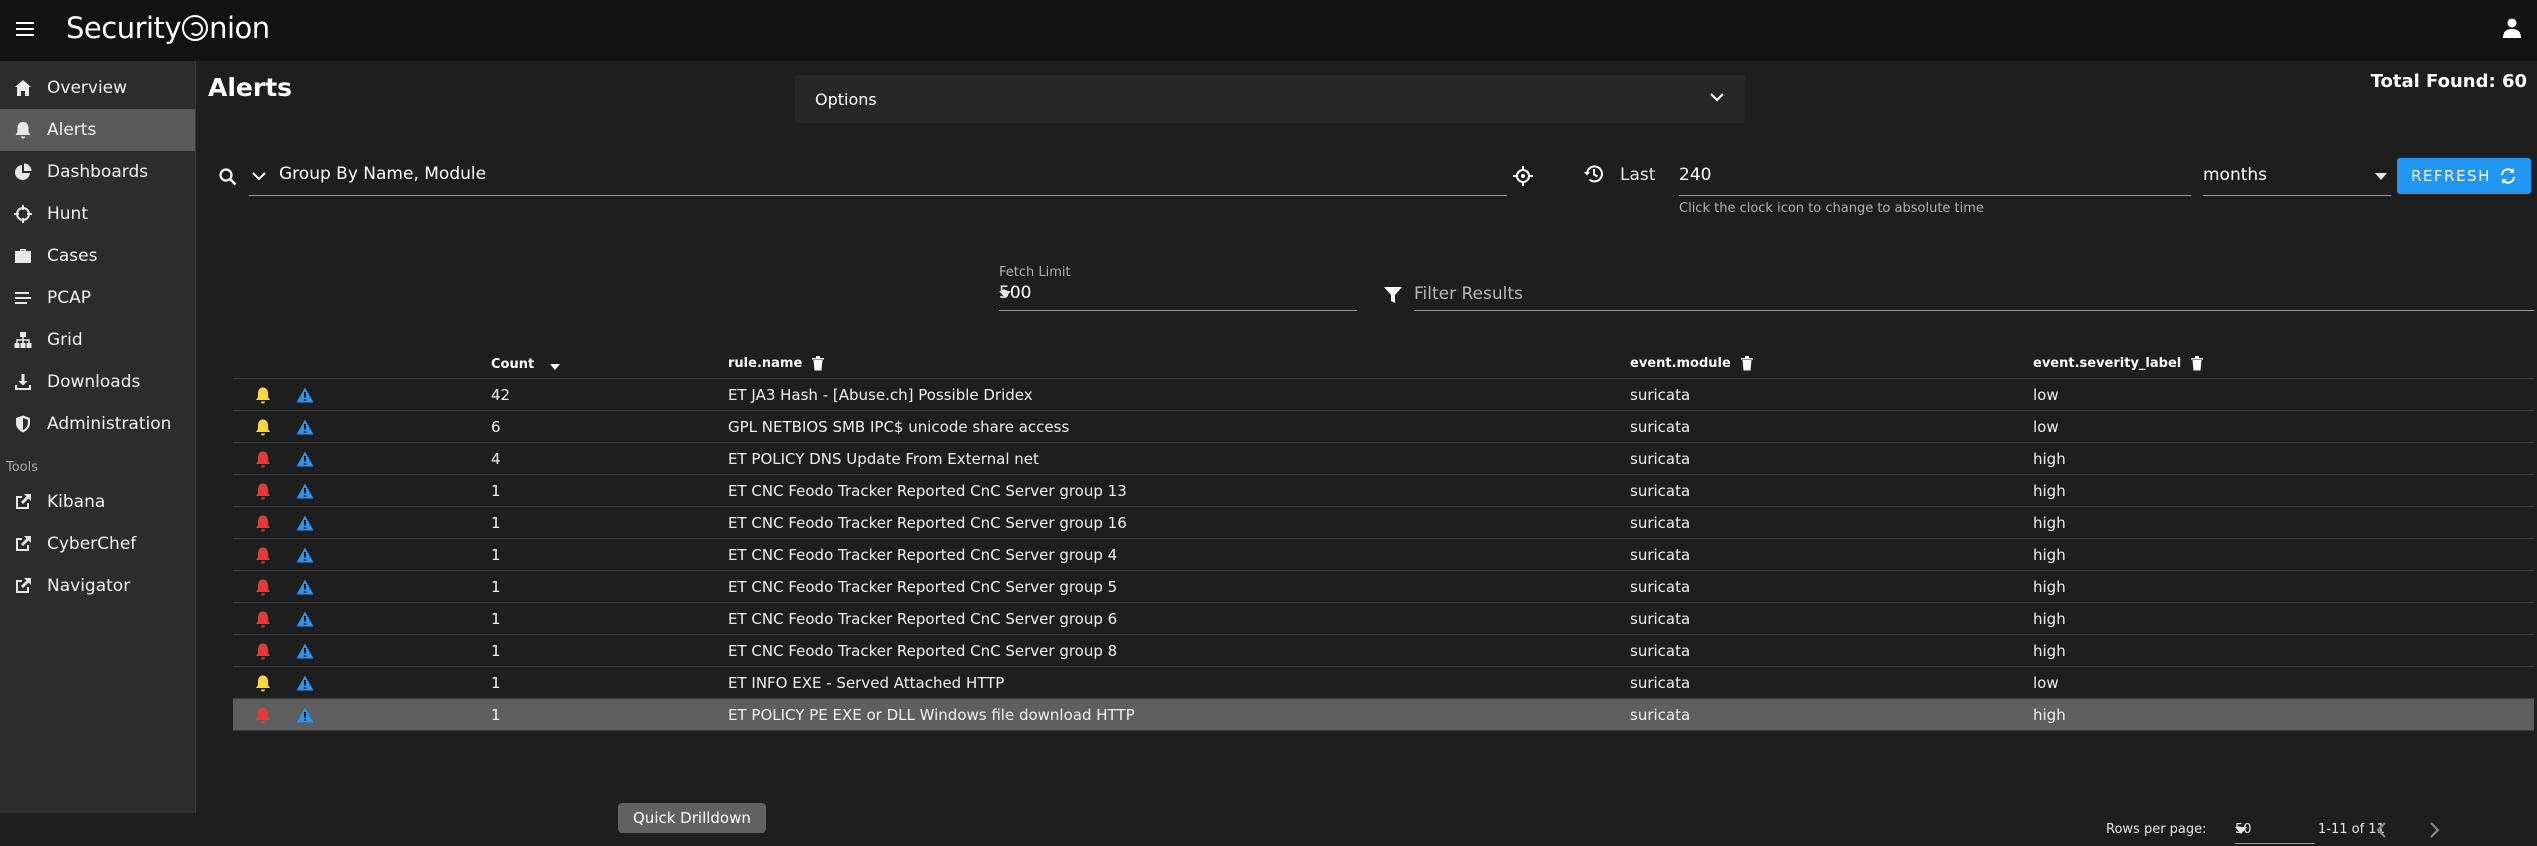 The image size is (2537, 846). I want to click on time-unit-select: months, so click(2297, 176).